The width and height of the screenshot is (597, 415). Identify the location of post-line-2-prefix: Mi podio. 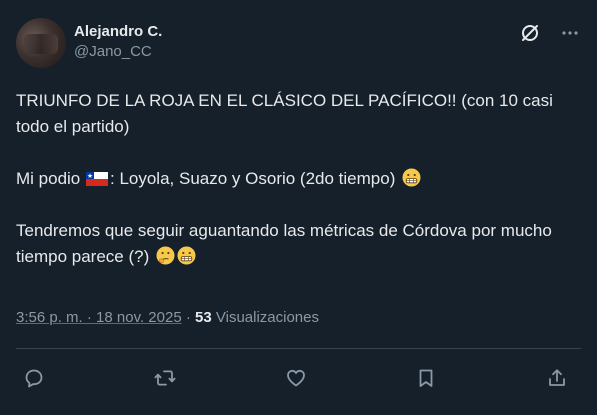
(48, 178).